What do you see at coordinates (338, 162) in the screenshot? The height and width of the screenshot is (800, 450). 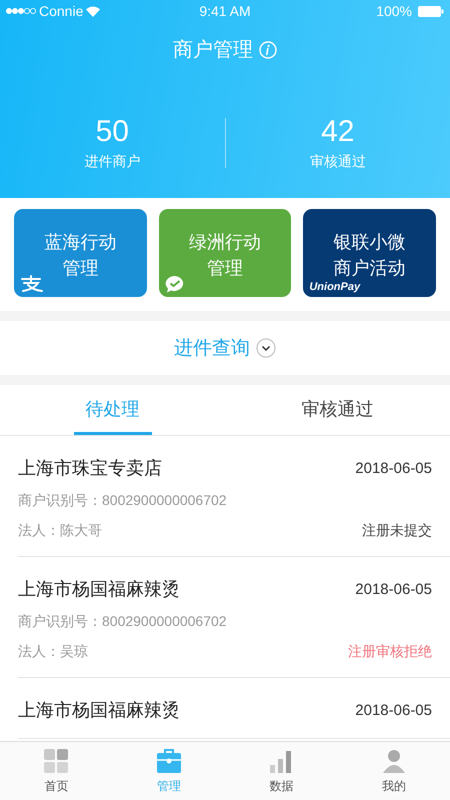 I see `stat-label: 审核通过` at bounding box center [338, 162].